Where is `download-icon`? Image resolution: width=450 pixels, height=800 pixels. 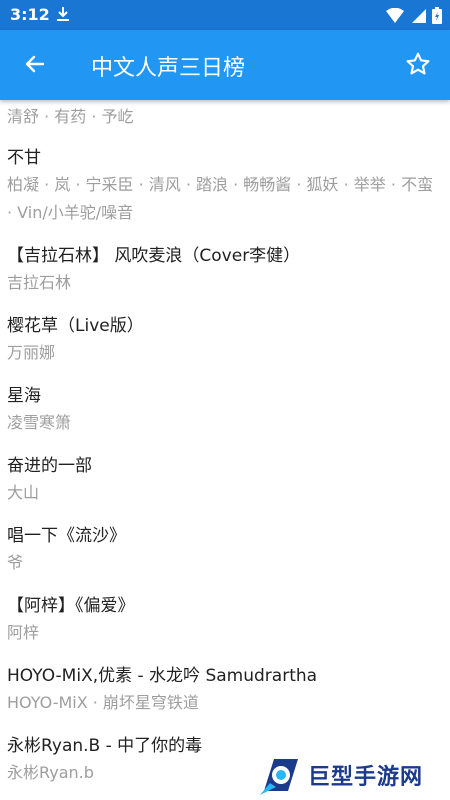
download-icon is located at coordinates (63, 16).